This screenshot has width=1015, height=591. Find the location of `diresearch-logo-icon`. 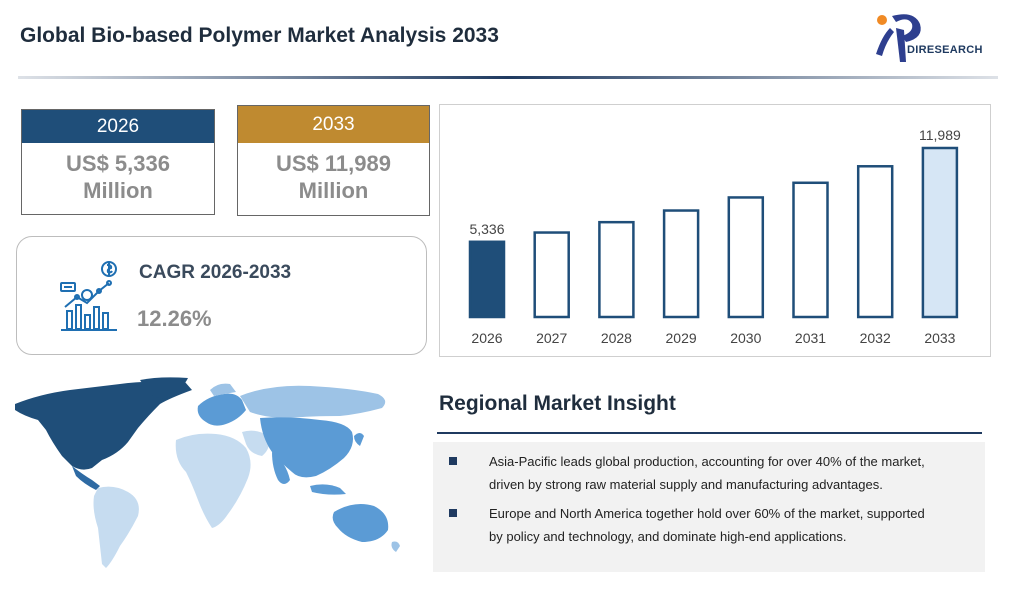

diresearch-logo-icon is located at coordinates (898, 38).